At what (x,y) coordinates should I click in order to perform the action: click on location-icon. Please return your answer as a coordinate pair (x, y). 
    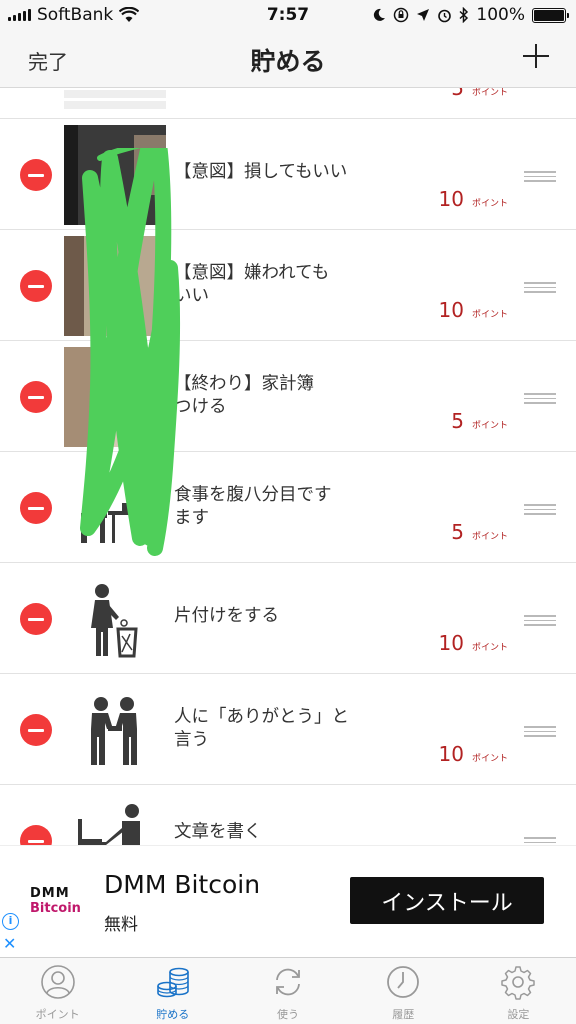
    Looking at the image, I should click on (423, 15).